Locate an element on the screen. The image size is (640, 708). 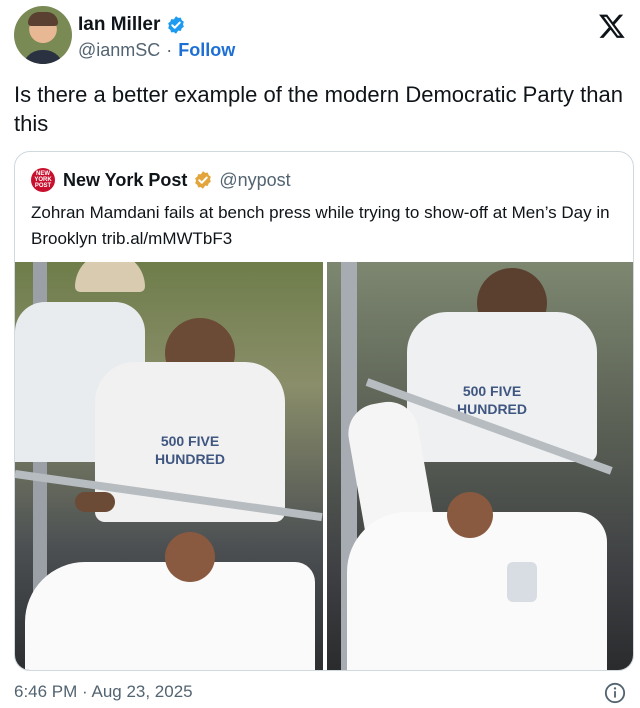
spotter-hand is located at coordinates (95, 502).